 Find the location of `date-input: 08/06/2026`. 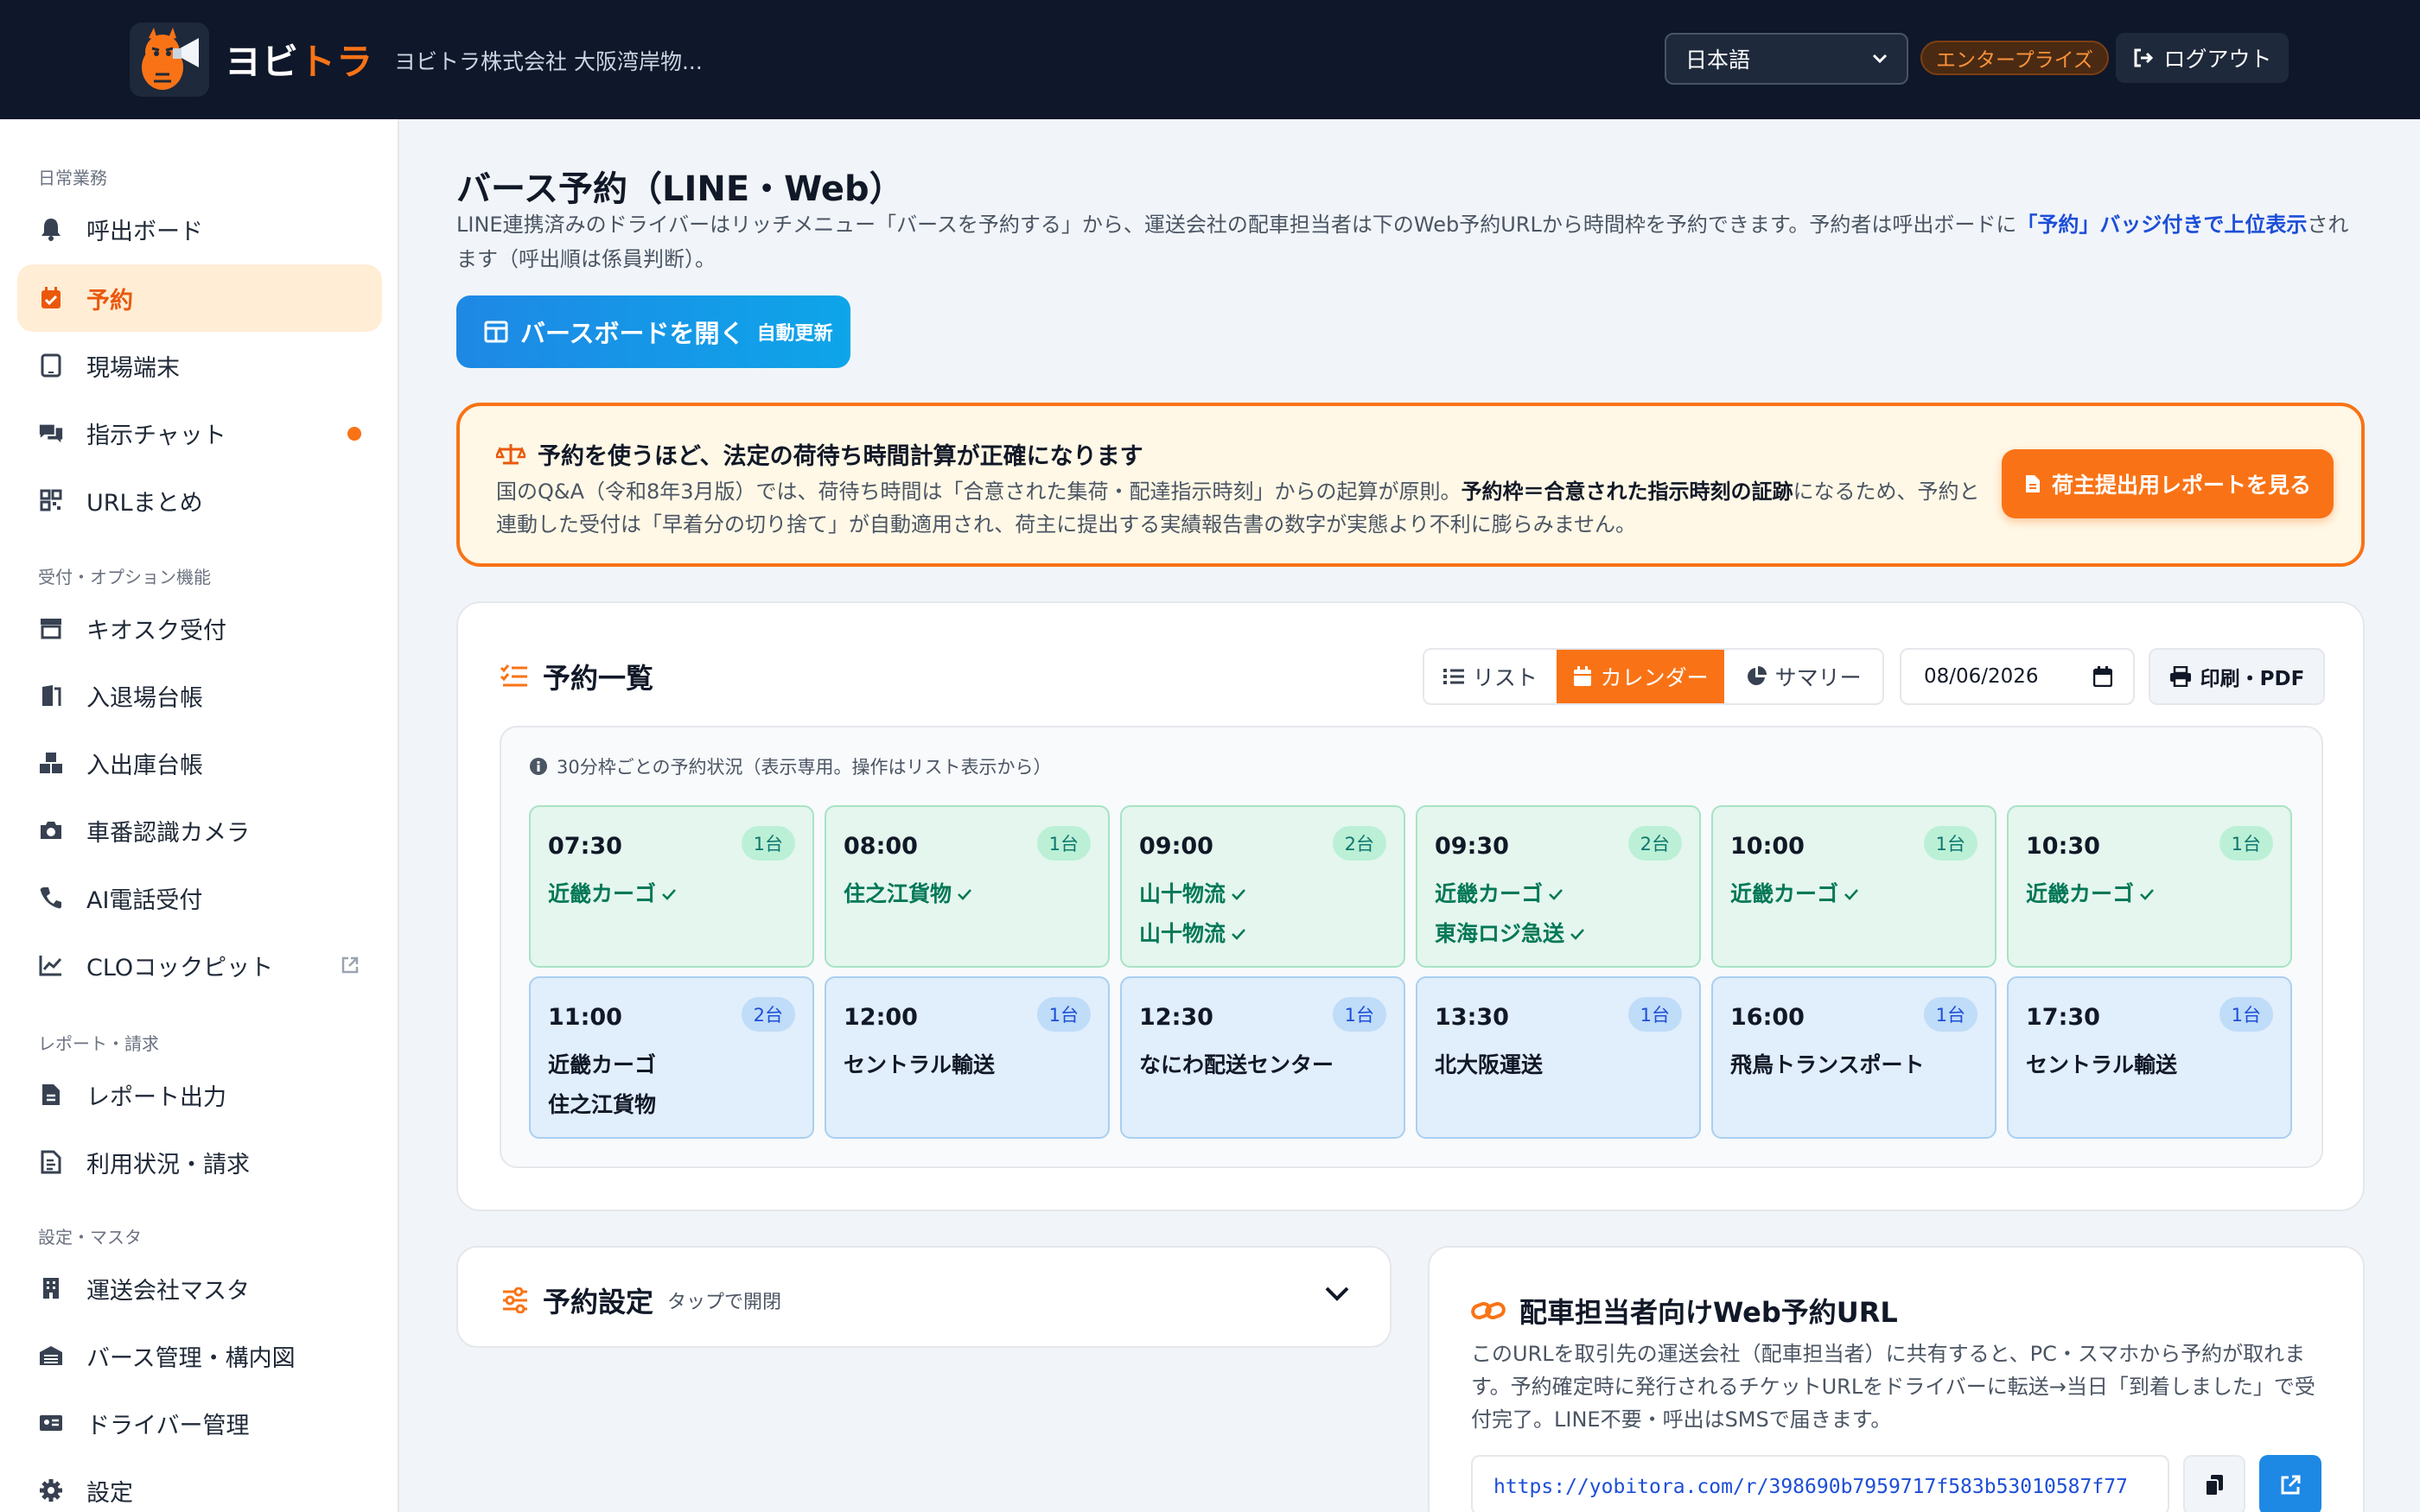

date-input: 08/06/2026 is located at coordinates (2017, 676).